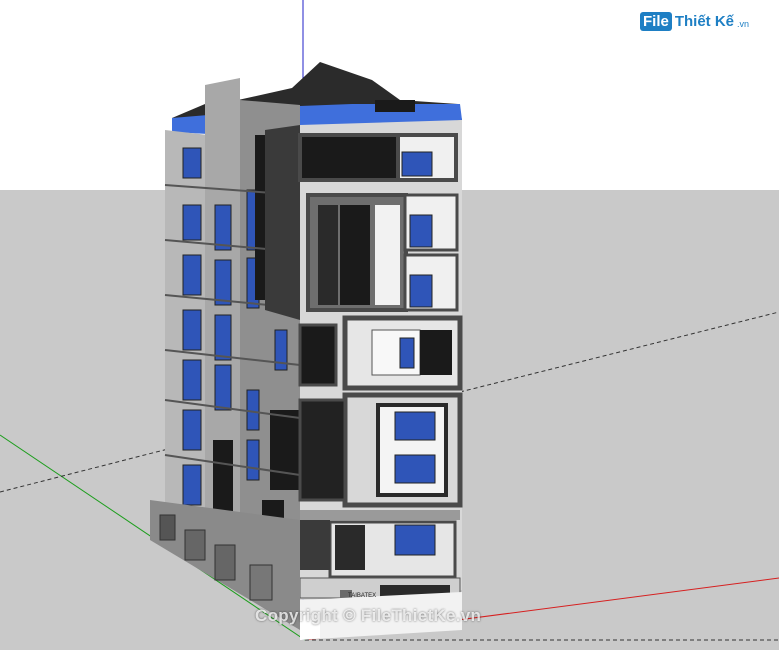  What do you see at coordinates (362, 596) in the screenshot?
I see `building-sign: TAIBATEX` at bounding box center [362, 596].